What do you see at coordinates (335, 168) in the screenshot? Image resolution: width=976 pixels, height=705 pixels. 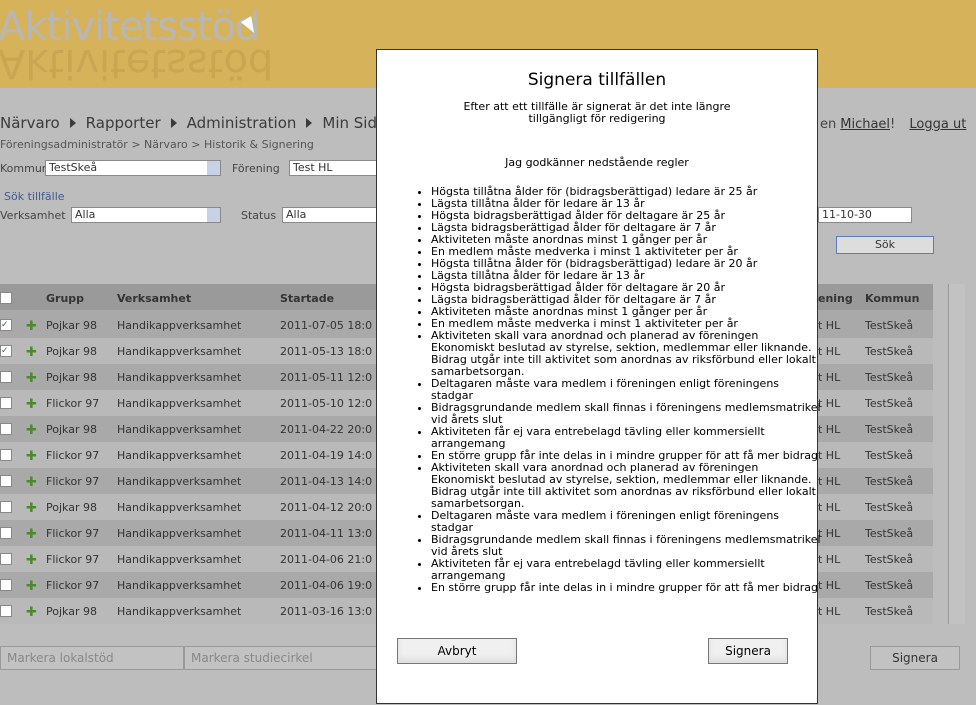 I see `forening-select: Test HL` at bounding box center [335, 168].